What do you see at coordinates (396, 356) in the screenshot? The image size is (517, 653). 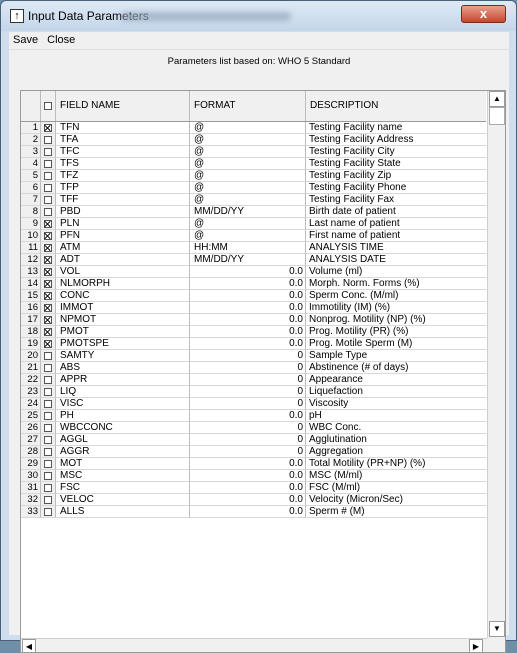 I see `description-cell: Sample Type` at bounding box center [396, 356].